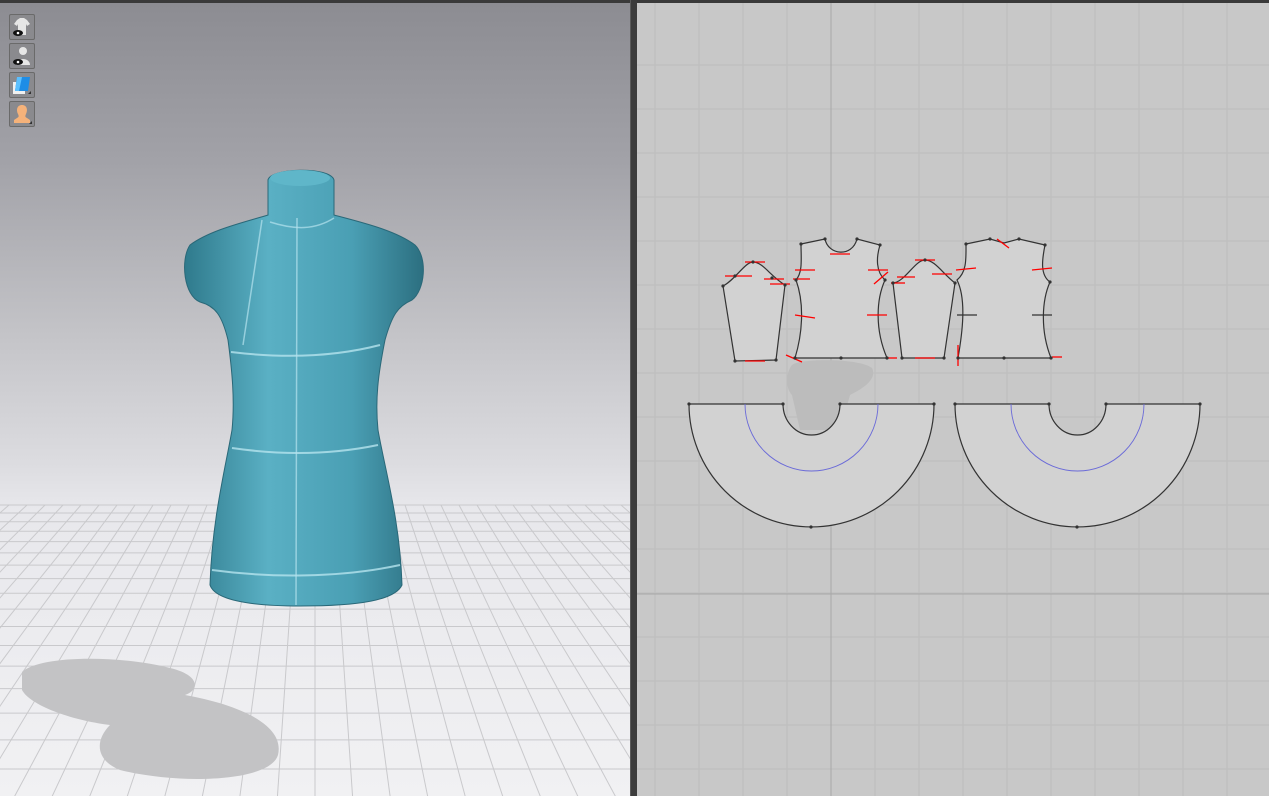 The width and height of the screenshot is (1269, 796). Describe the element at coordinates (633, 398) in the screenshot. I see `viewport-splitter` at that location.